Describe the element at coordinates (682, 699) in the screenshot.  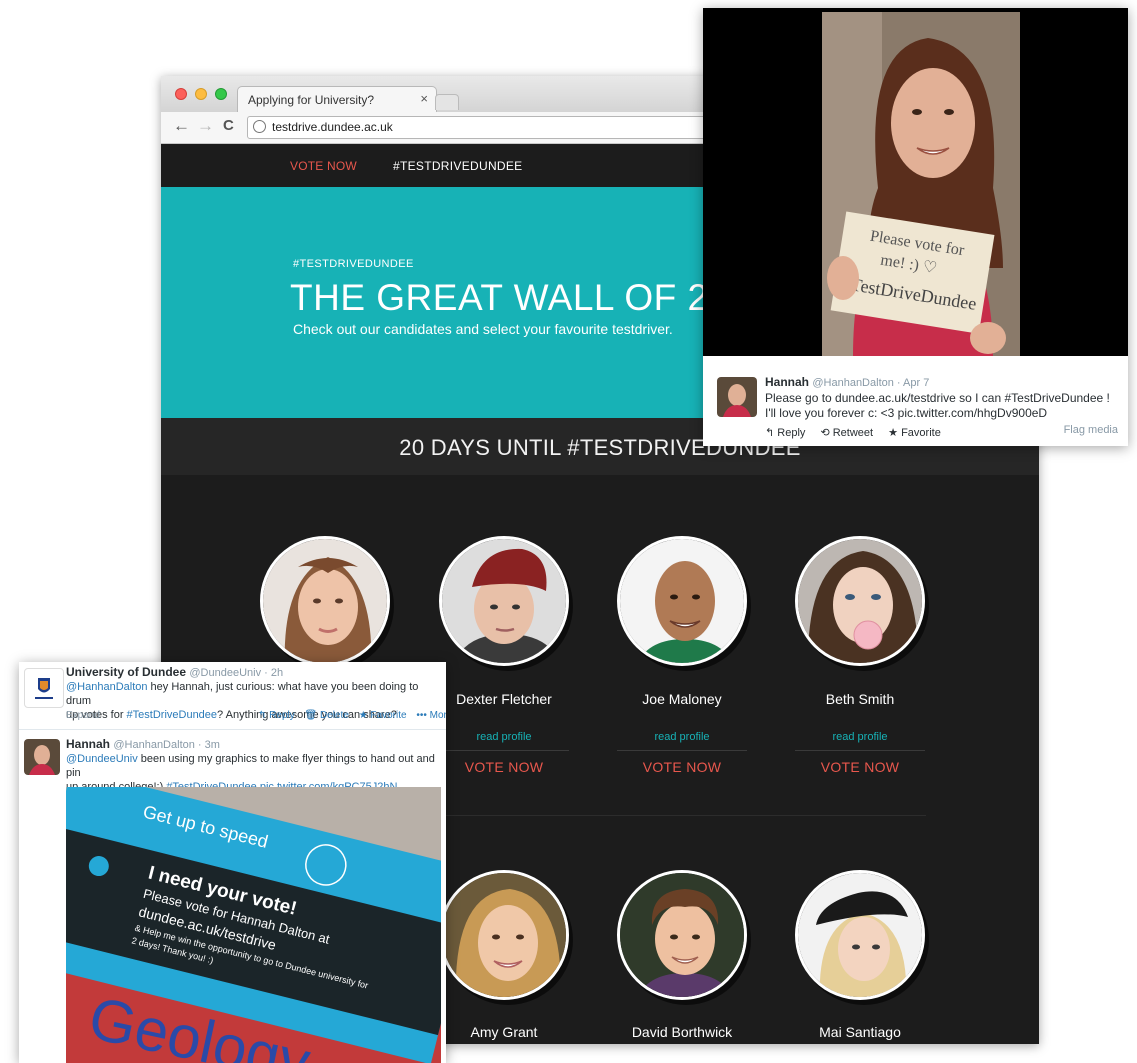
I see `candidate-name: Joe Maloney` at that location.